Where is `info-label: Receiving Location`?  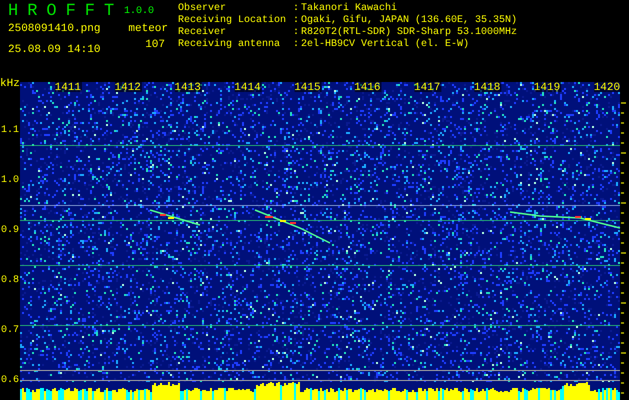
info-label: Receiving Location is located at coordinates (233, 20).